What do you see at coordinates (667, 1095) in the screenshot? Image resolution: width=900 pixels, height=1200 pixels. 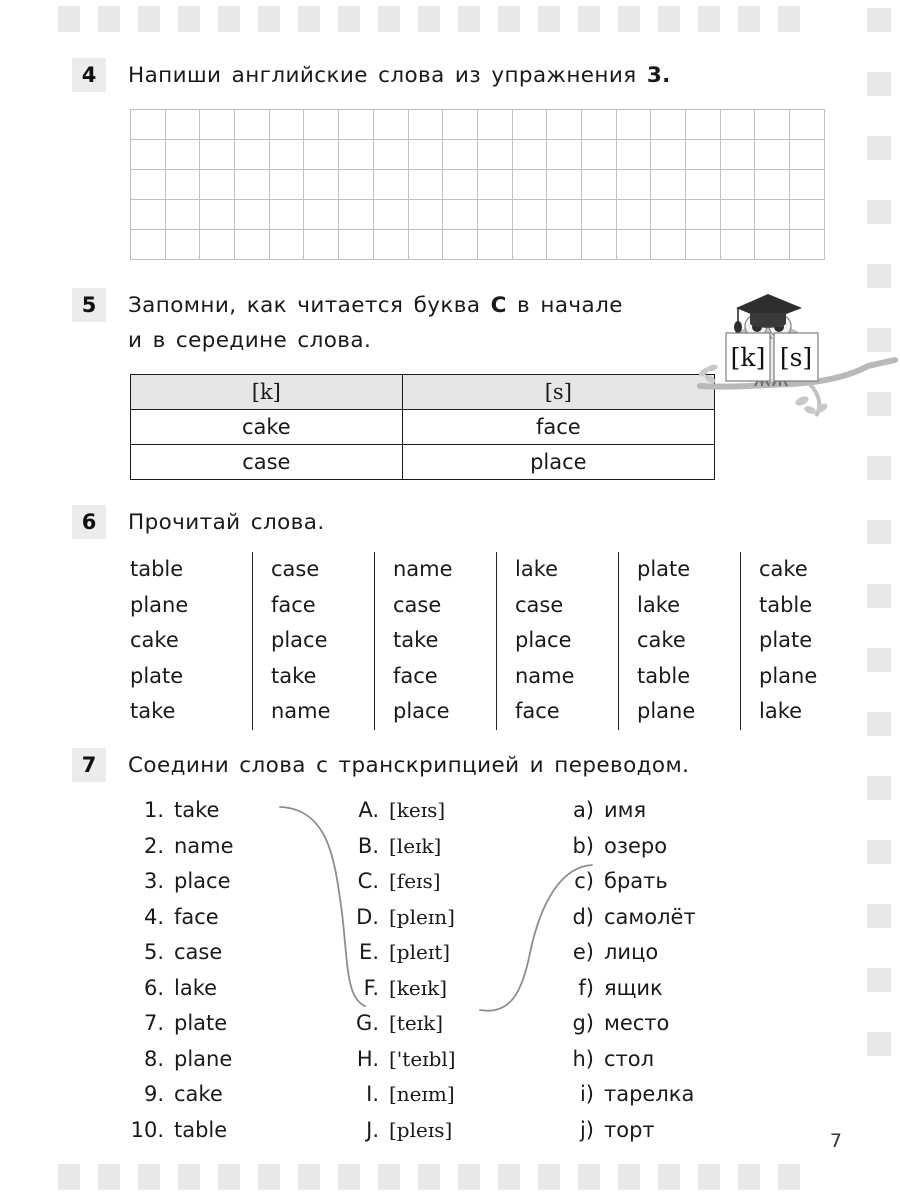 I see `translation-item: i) тарелка` at bounding box center [667, 1095].